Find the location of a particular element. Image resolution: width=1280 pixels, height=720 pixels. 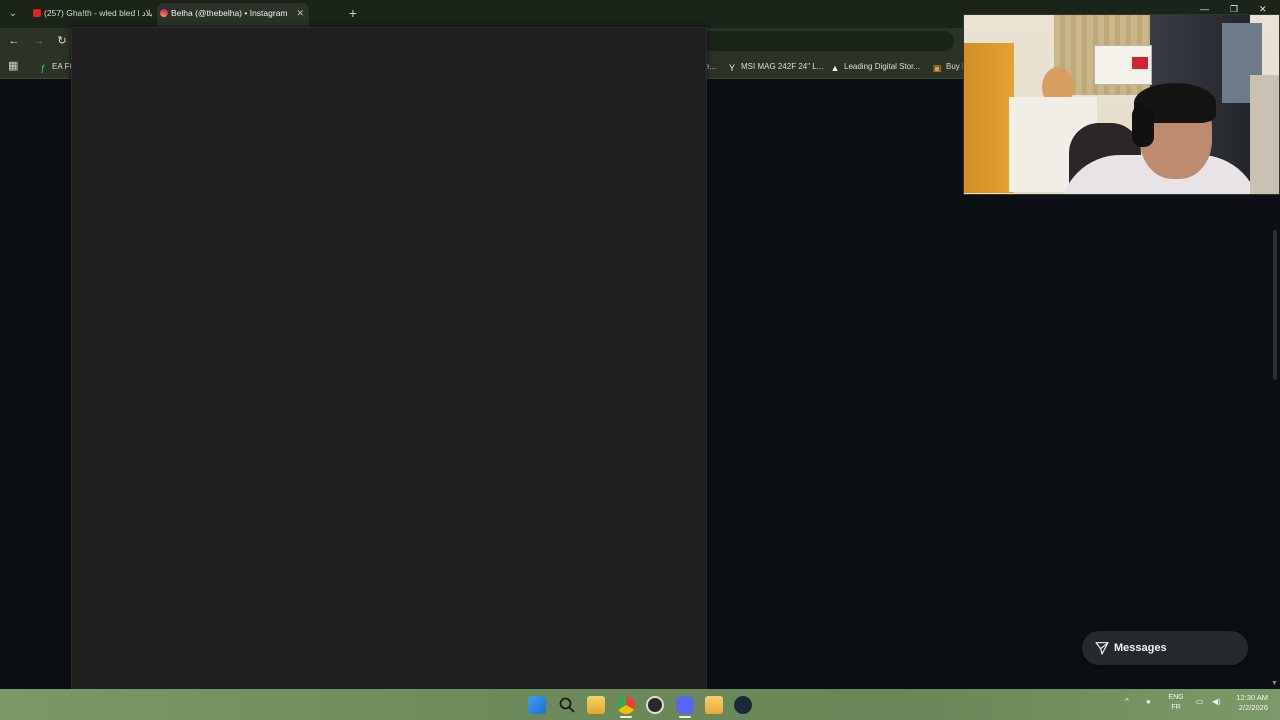

forward-button: → is located at coordinates (39, 41).